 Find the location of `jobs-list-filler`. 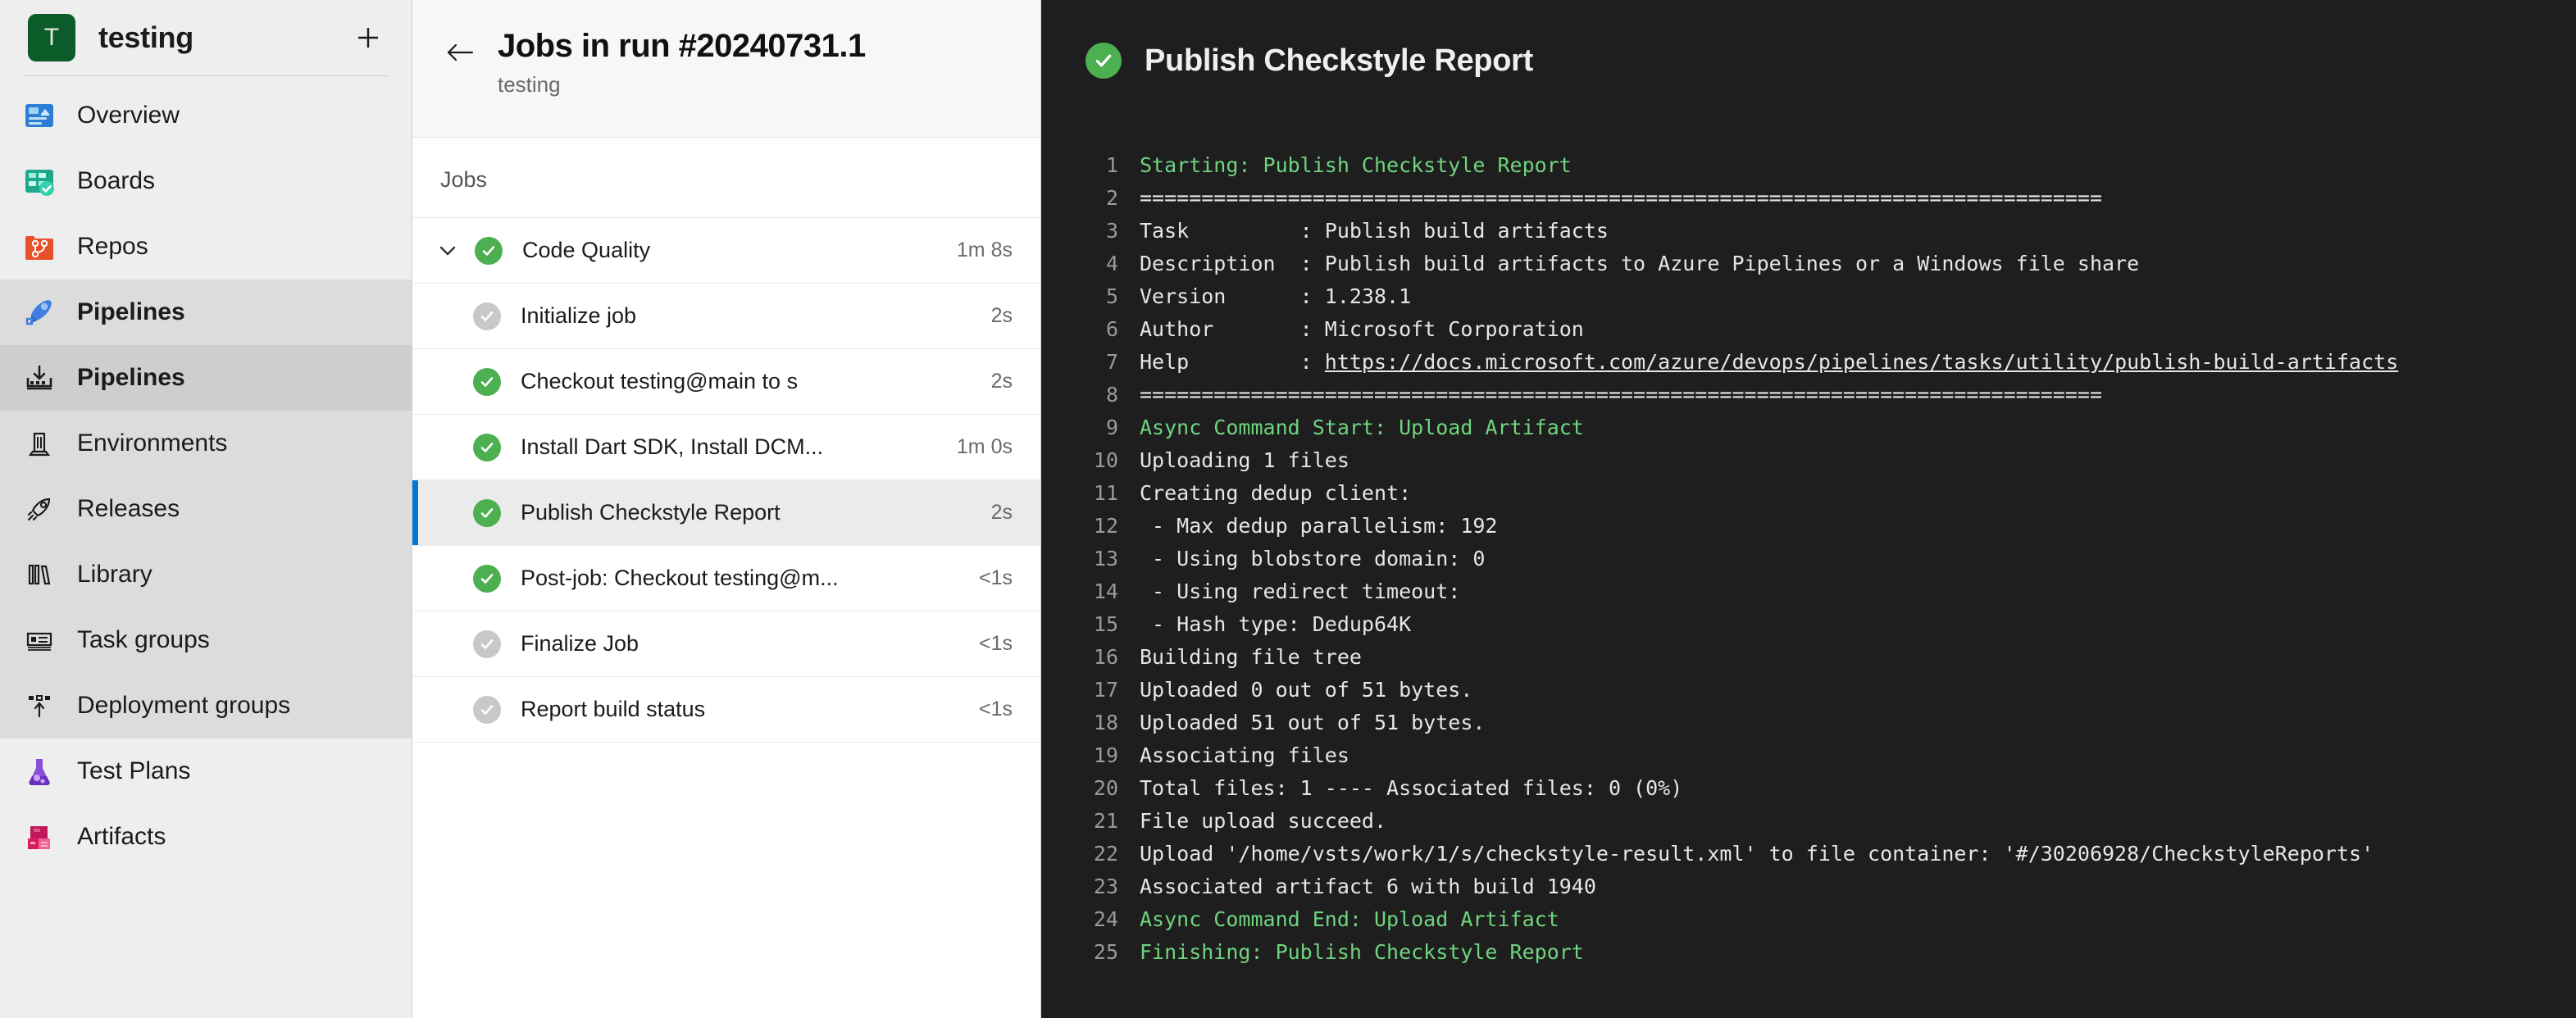

jobs-list-filler is located at coordinates (726, 880).